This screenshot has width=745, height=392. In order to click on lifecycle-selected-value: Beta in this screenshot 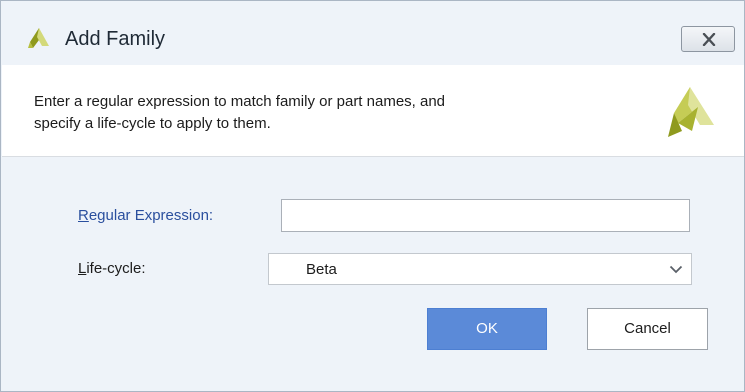, I will do `click(321, 269)`.